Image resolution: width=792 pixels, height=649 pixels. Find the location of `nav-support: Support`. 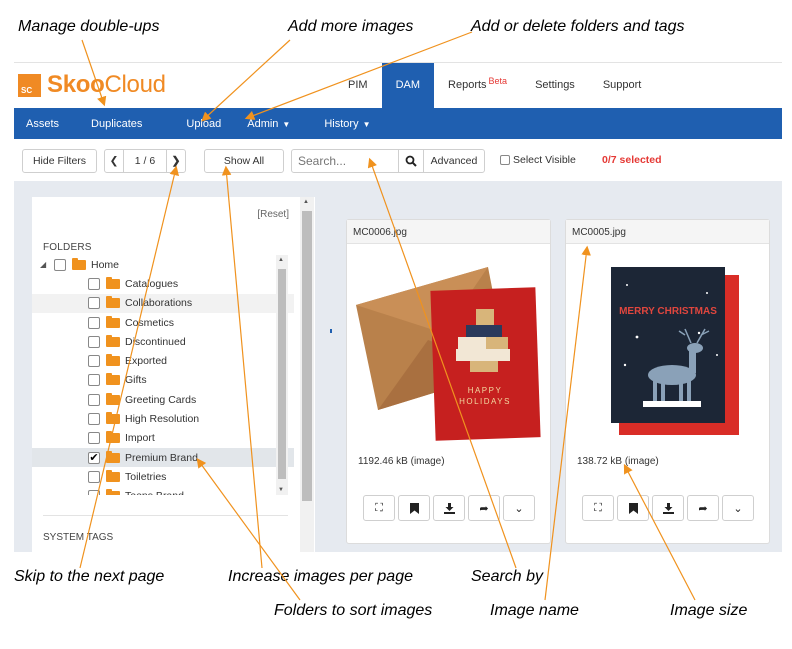

nav-support: Support is located at coordinates (622, 85).